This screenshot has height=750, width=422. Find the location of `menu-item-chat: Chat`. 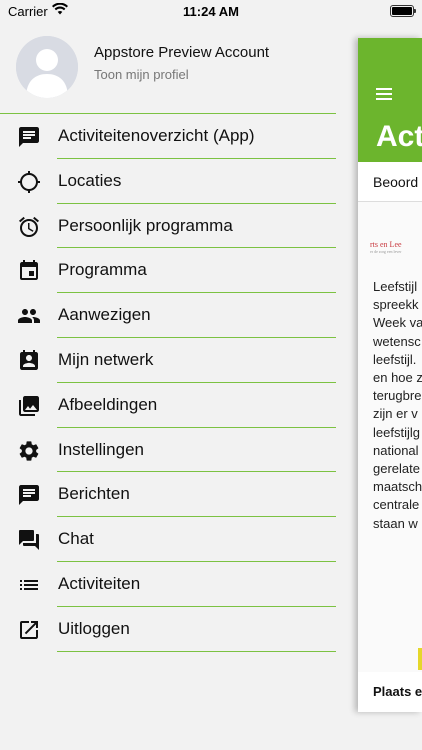

menu-item-chat: Chat is located at coordinates (179, 539).